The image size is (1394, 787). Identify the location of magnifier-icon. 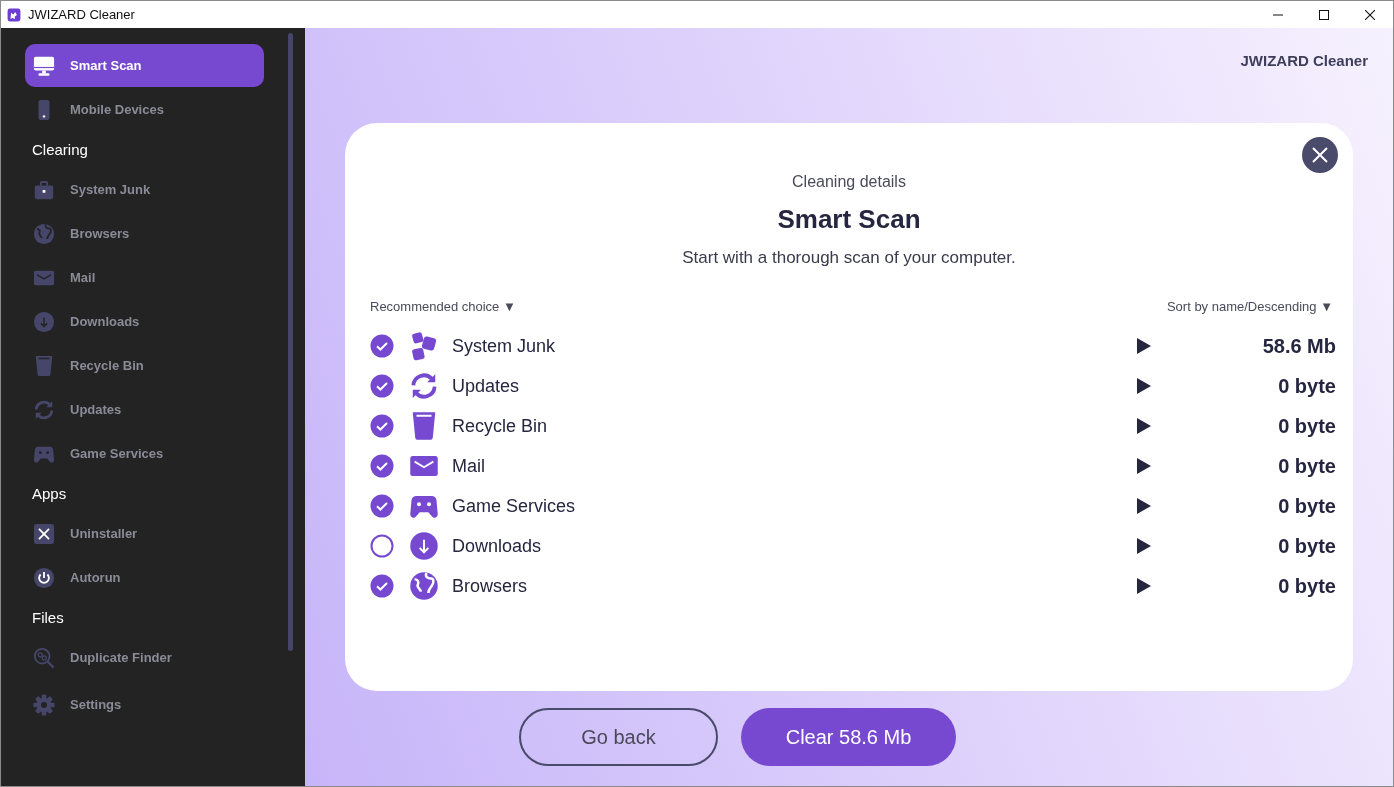
(44, 657).